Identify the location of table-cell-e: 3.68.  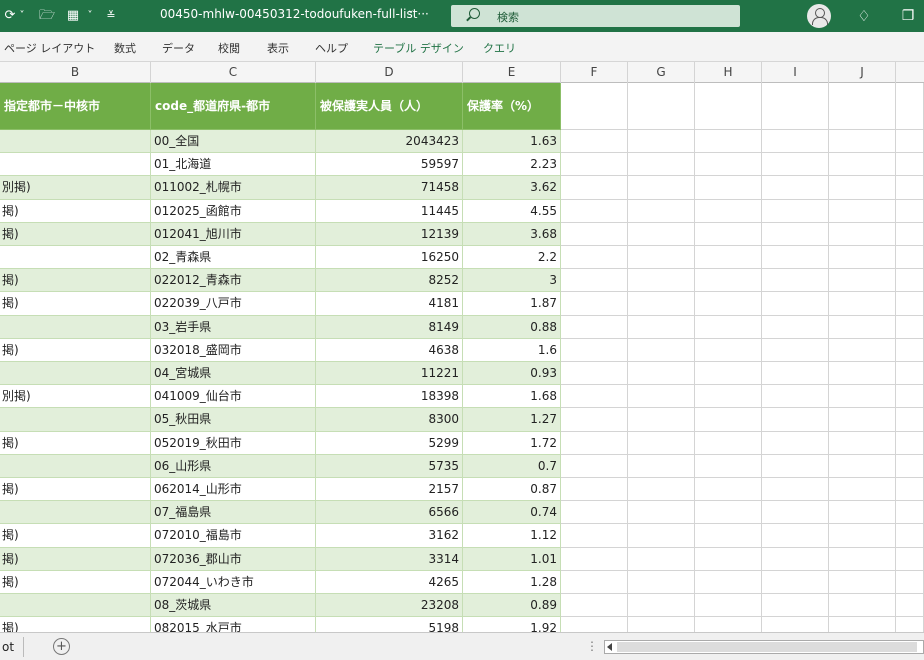
(512, 234).